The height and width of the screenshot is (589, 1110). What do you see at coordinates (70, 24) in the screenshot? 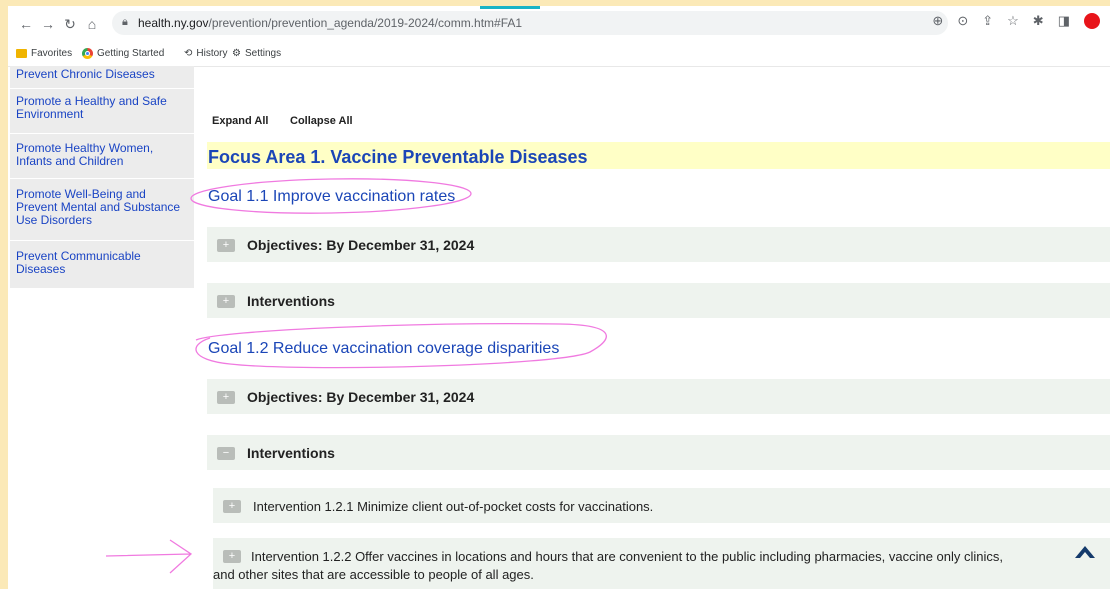
I see `reload-icon: ↻` at bounding box center [70, 24].